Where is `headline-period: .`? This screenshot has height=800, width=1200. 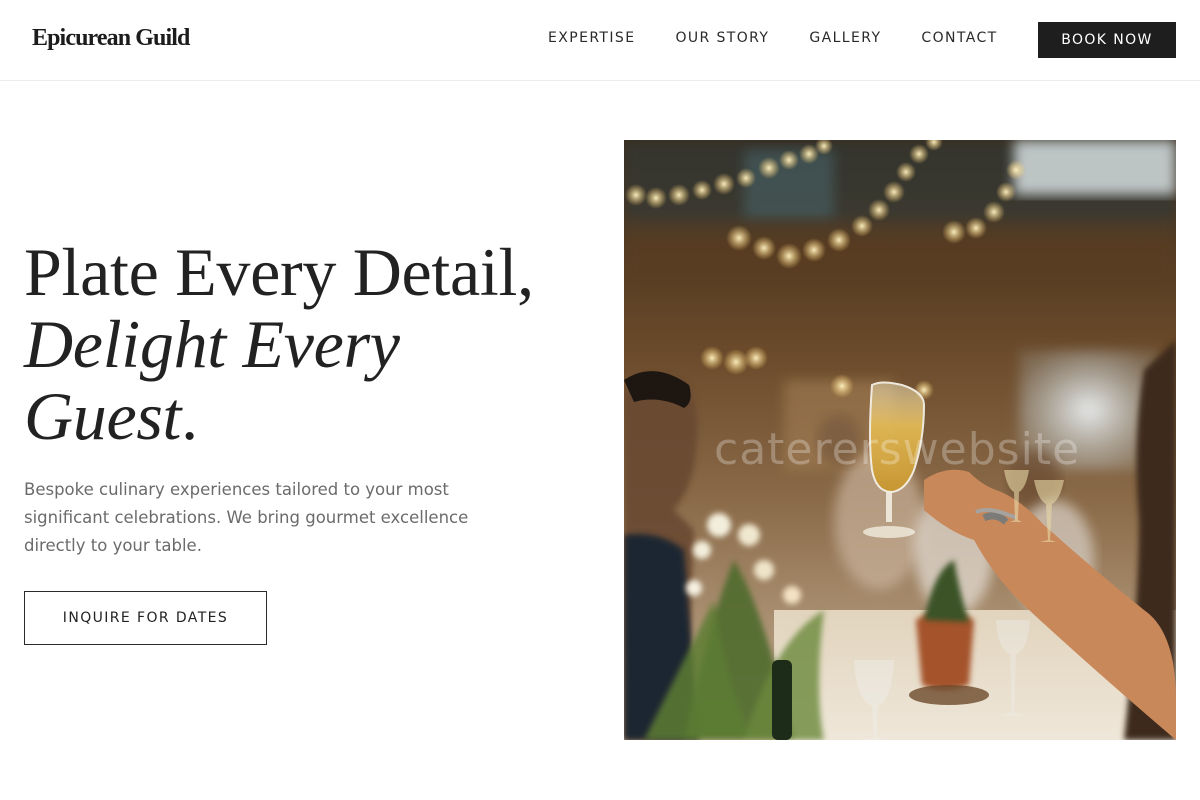 headline-period: . is located at coordinates (189, 416).